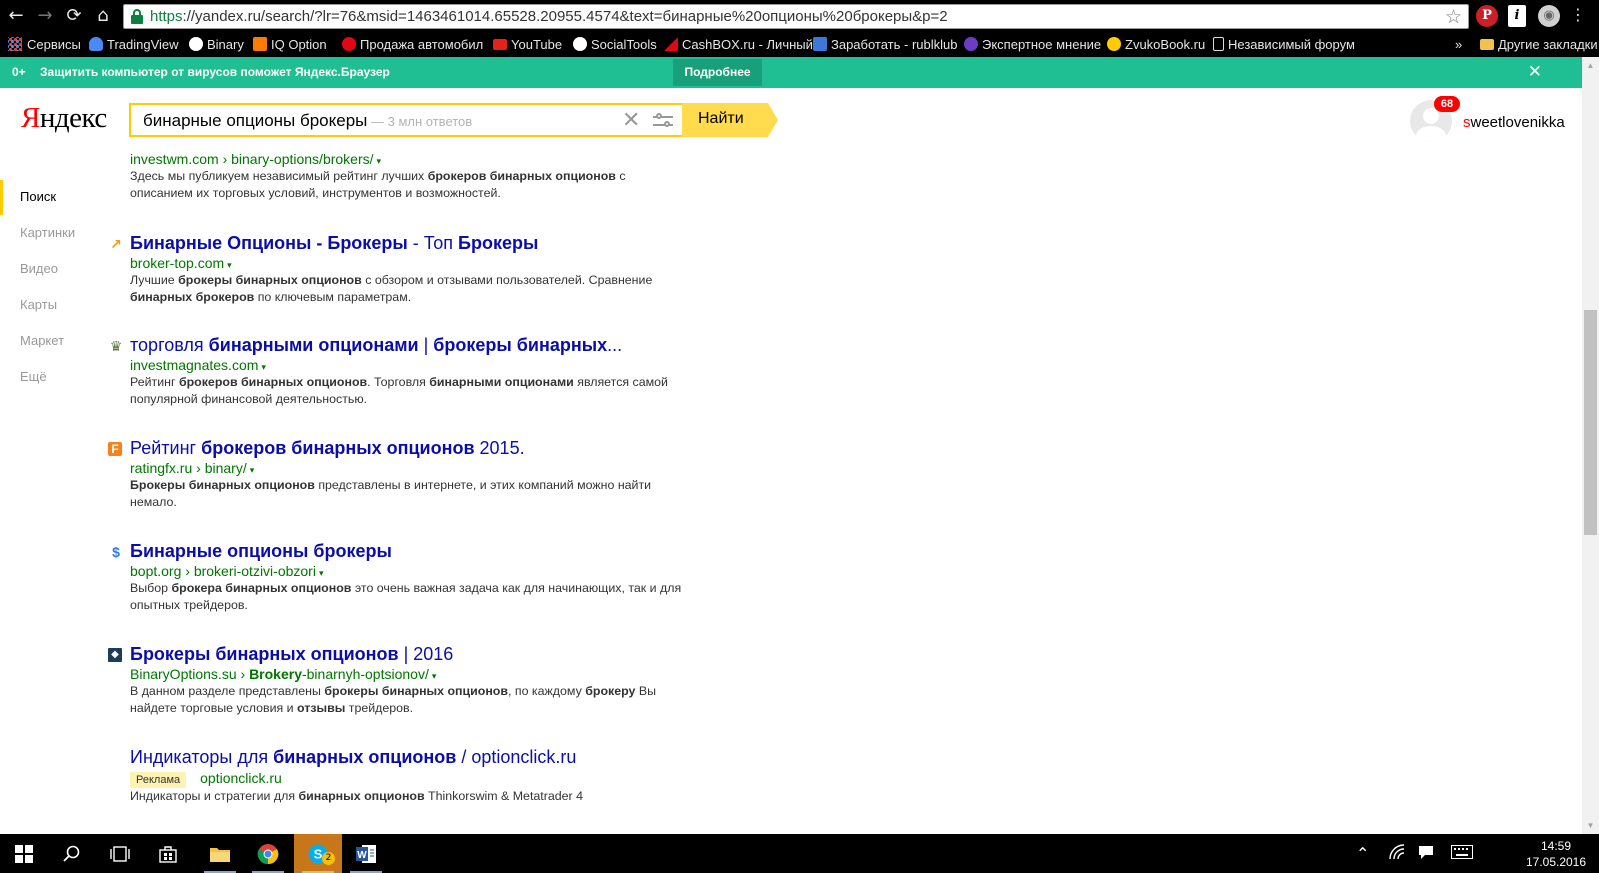 The height and width of the screenshot is (873, 1599). What do you see at coordinates (206, 778) in the screenshot?
I see `ad-url: Реклама optionclick.ru` at bounding box center [206, 778].